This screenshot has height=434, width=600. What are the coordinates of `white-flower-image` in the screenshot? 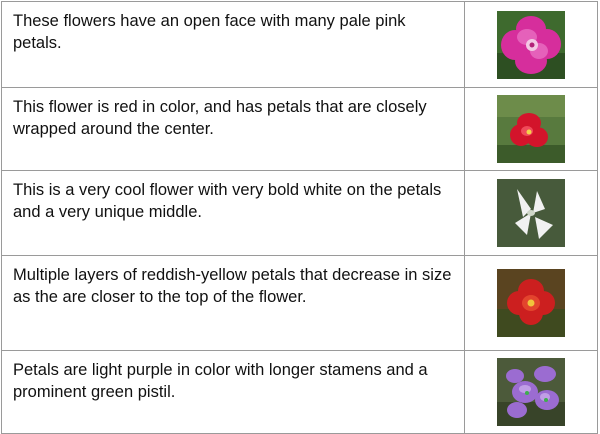 It's located at (531, 213).